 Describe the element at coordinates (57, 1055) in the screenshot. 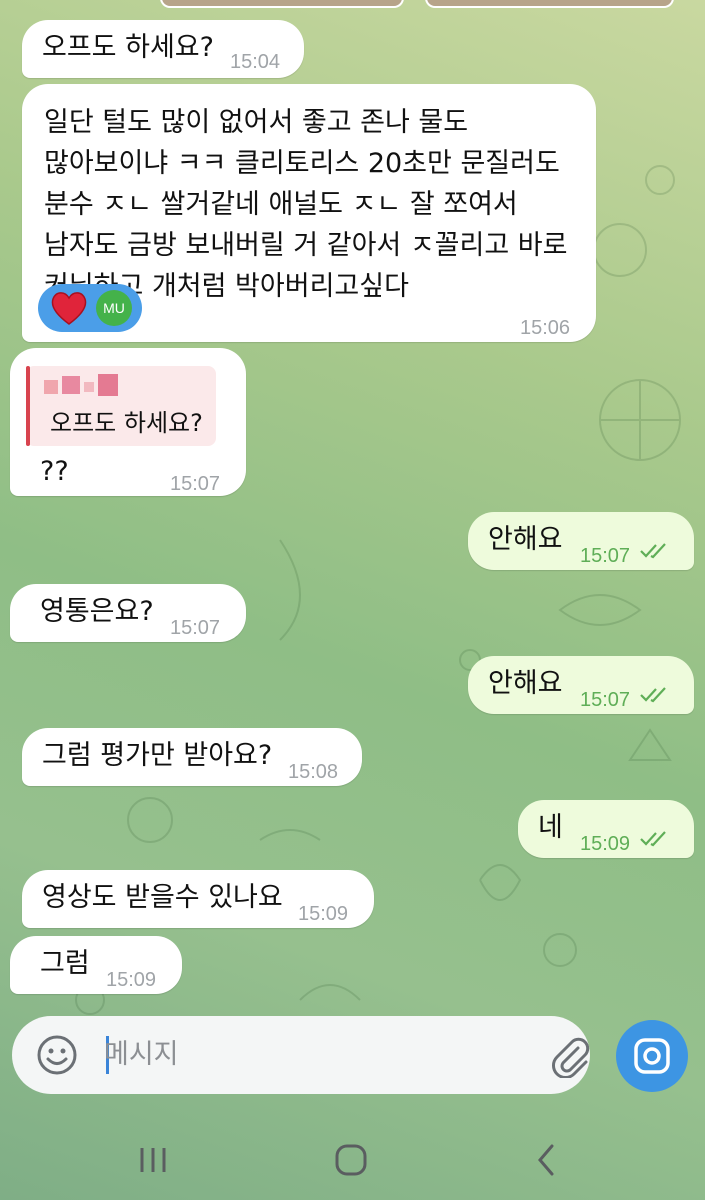

I see `smiley-icon` at that location.